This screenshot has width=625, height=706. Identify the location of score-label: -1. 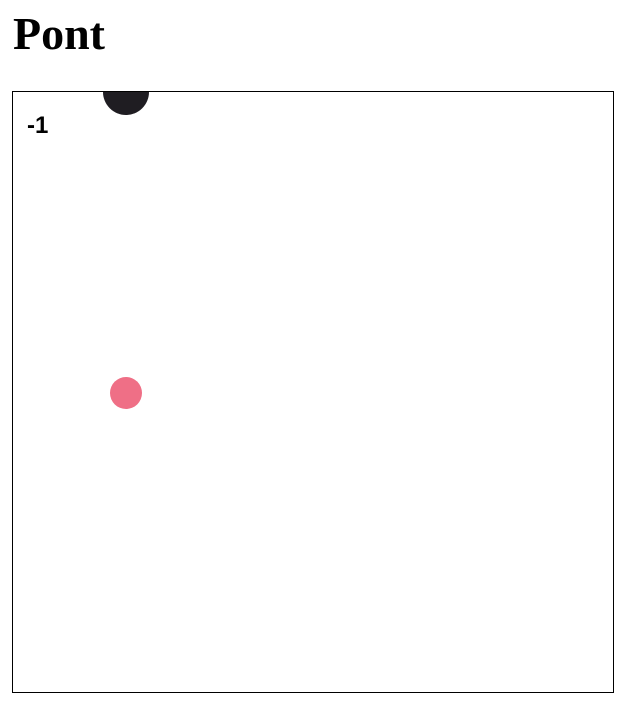
(38, 125).